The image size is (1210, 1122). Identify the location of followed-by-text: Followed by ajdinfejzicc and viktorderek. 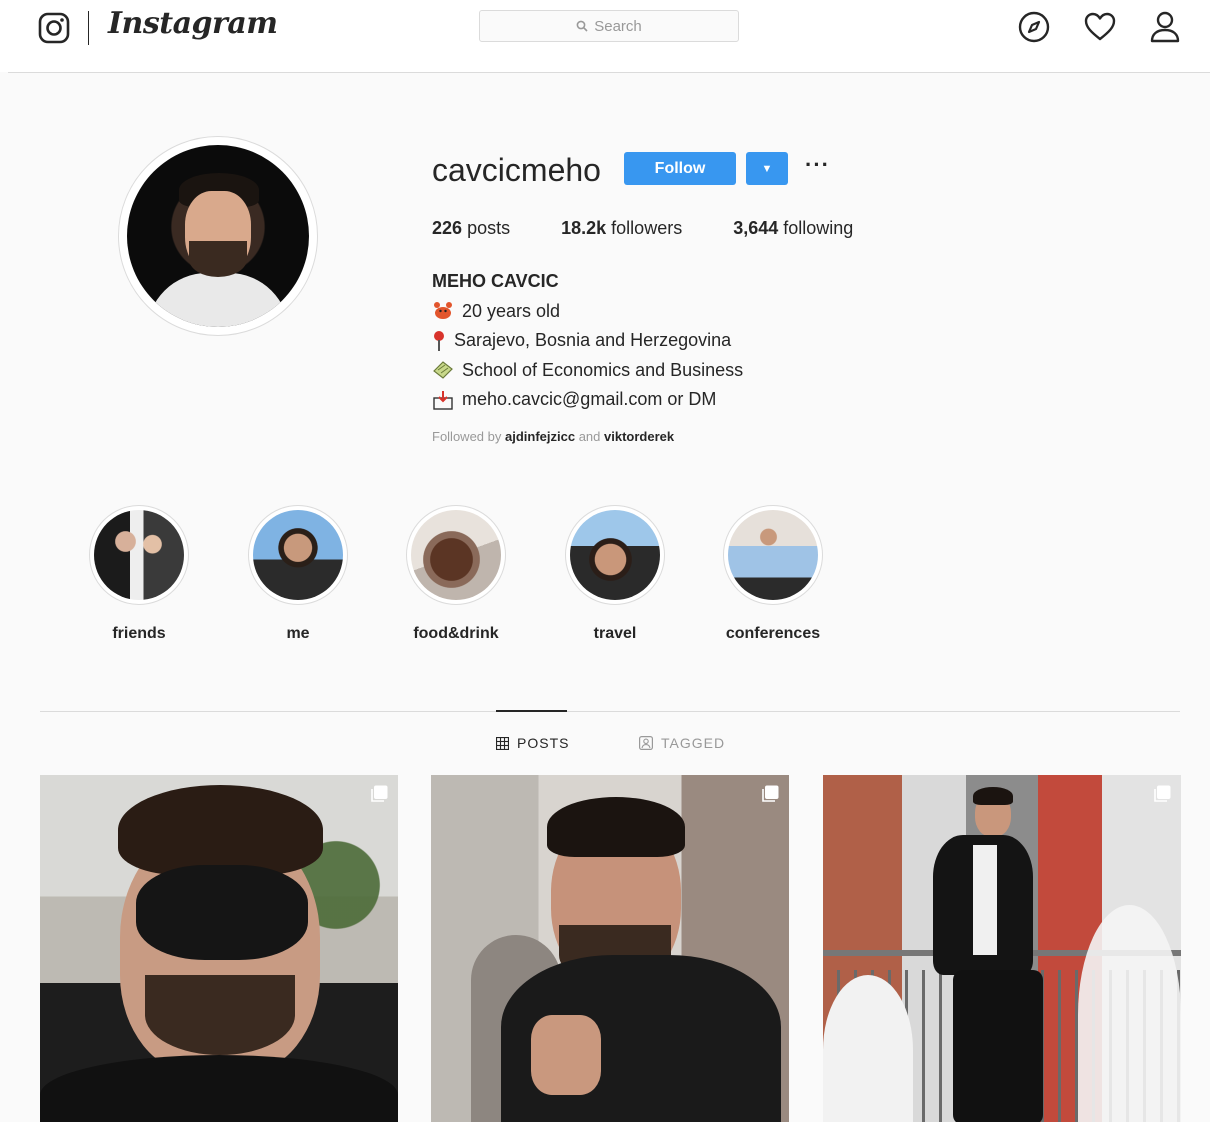
(553, 436).